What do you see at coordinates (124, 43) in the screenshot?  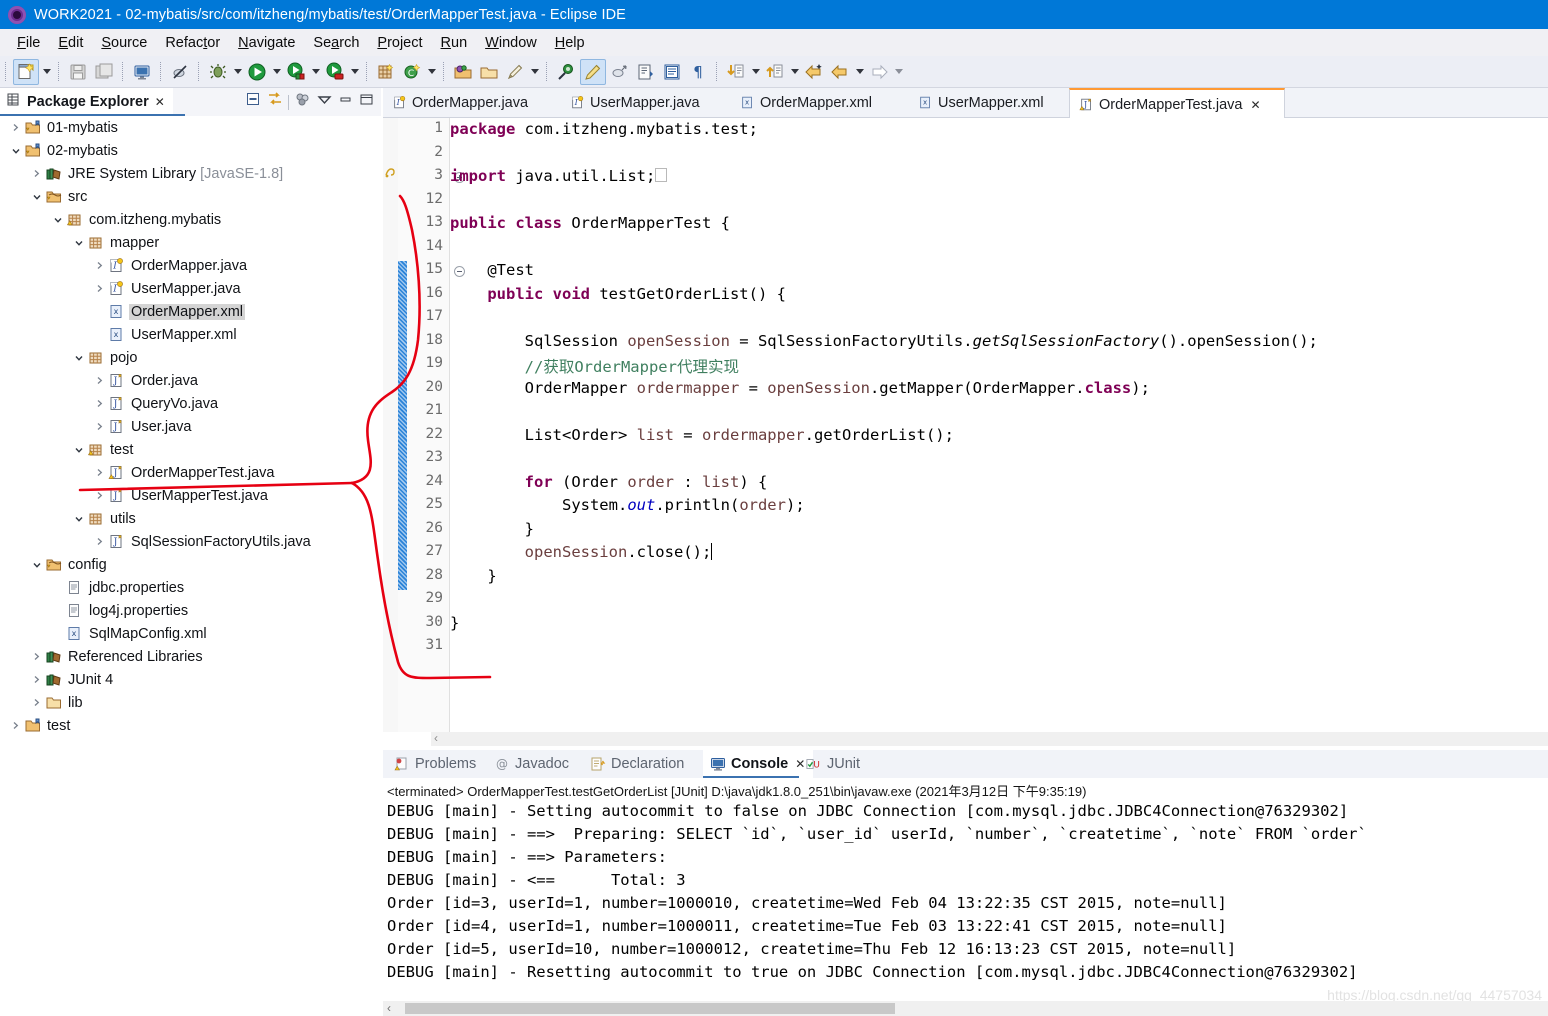 I see `menu-source: Source` at bounding box center [124, 43].